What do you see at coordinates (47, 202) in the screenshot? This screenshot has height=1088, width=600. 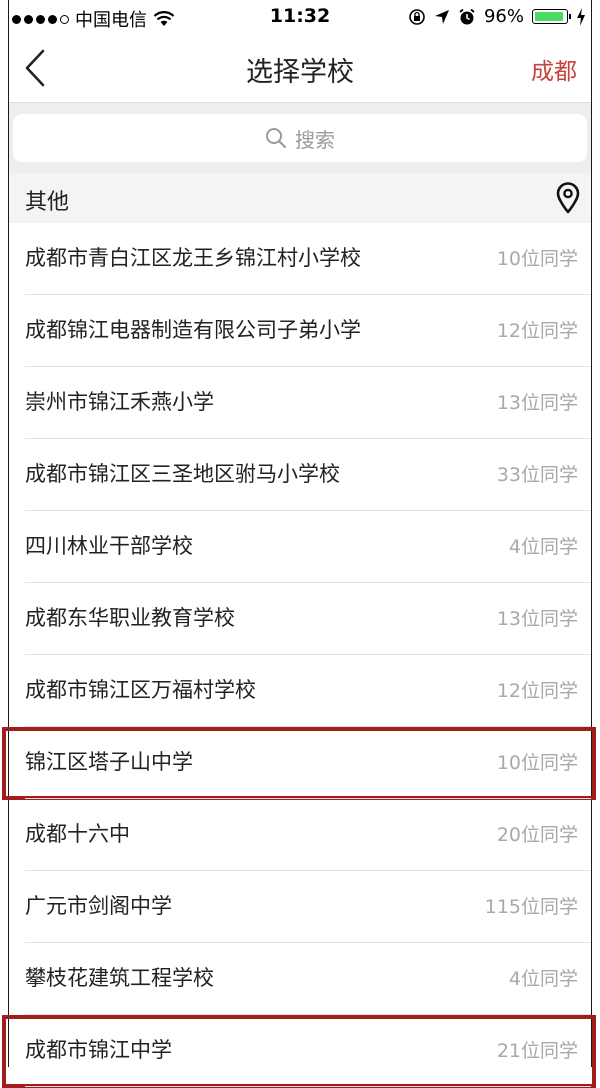 I see `section-title: 其他` at bounding box center [47, 202].